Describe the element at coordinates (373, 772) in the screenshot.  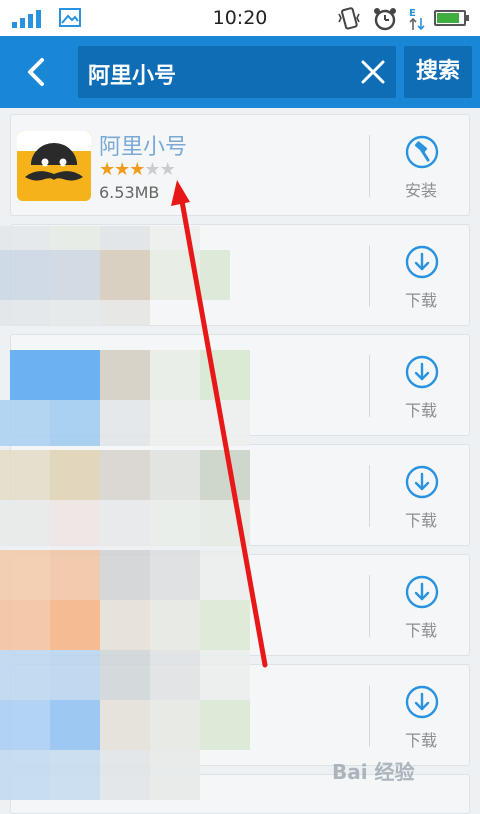
I see `watermark: Bai 经验` at that location.